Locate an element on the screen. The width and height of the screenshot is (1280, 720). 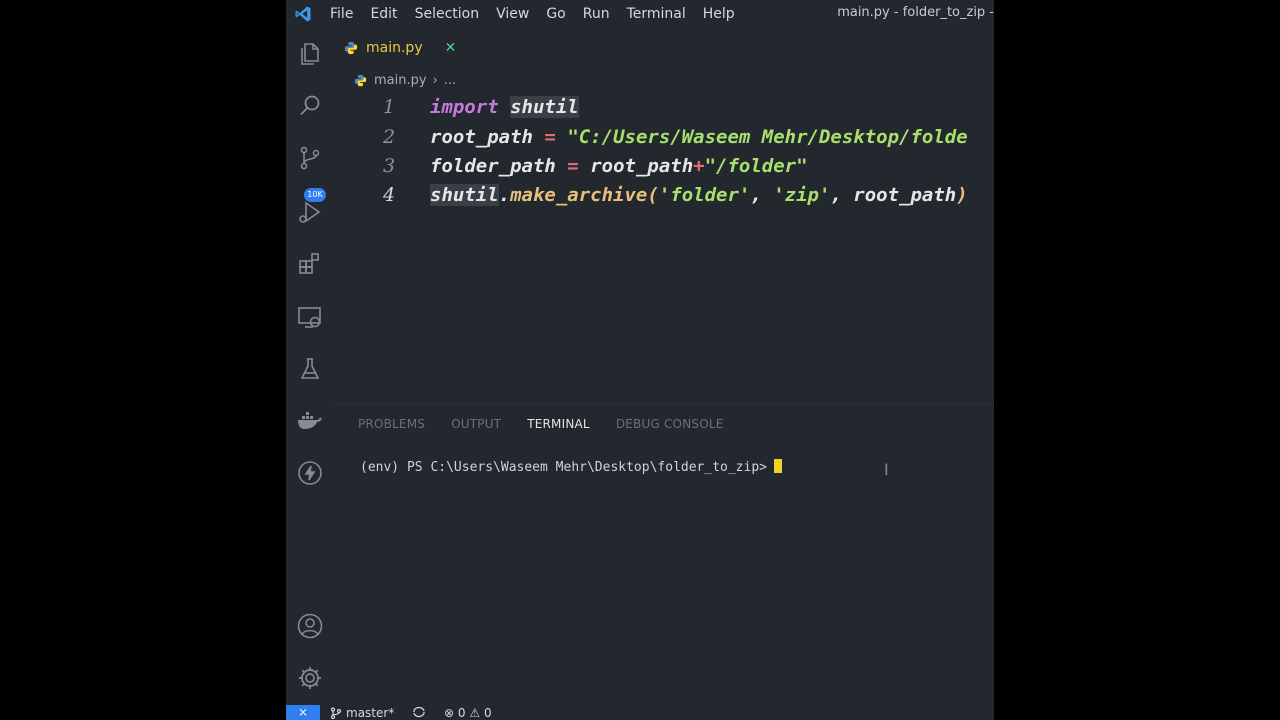
line-number: 4 is located at coordinates (389, 195).